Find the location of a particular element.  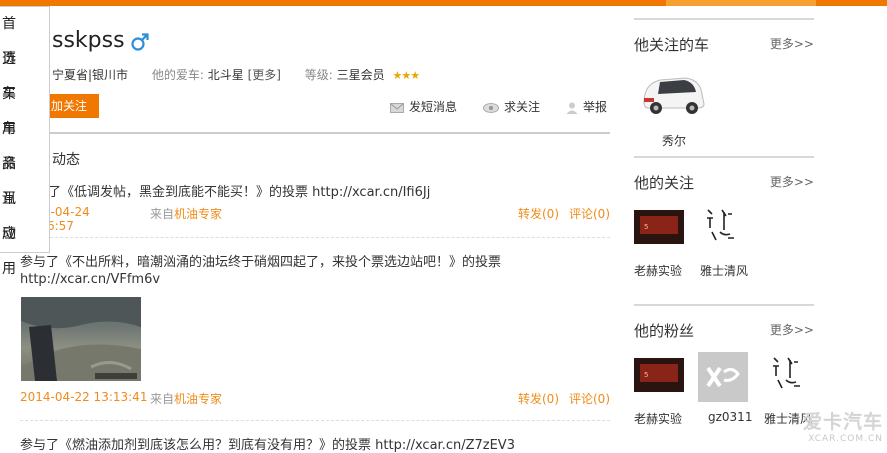

followed-cars-title: 他关注的车 is located at coordinates (672, 45).